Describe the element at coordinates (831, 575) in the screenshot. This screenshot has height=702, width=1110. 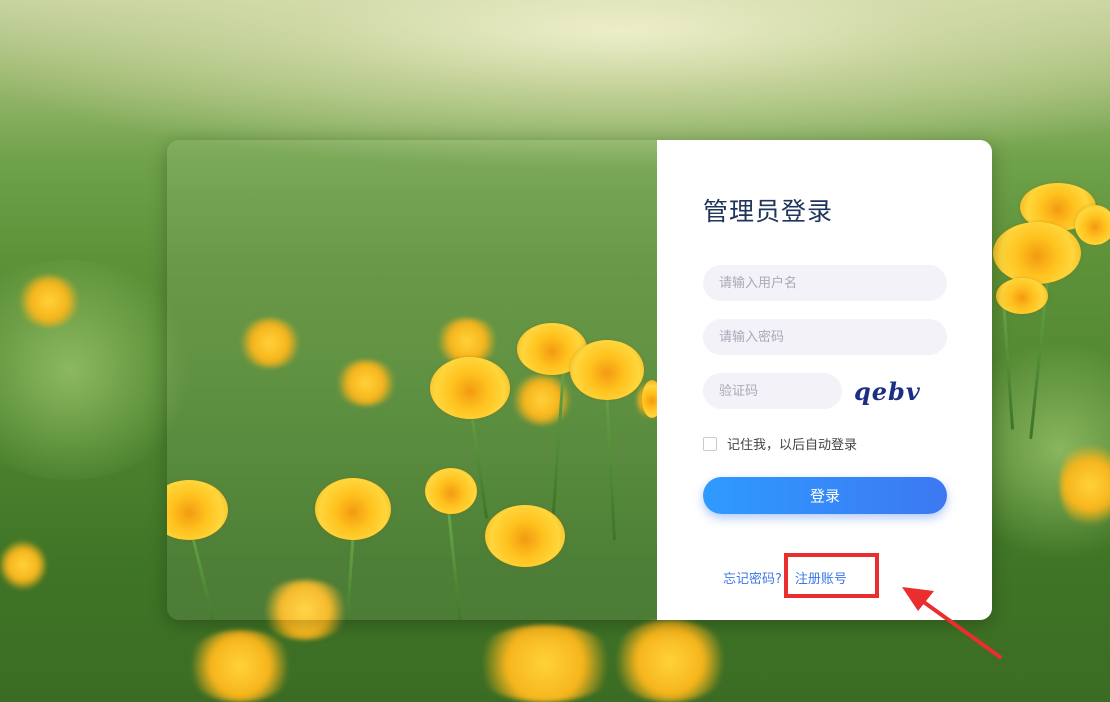
I see `highlight-box` at that location.